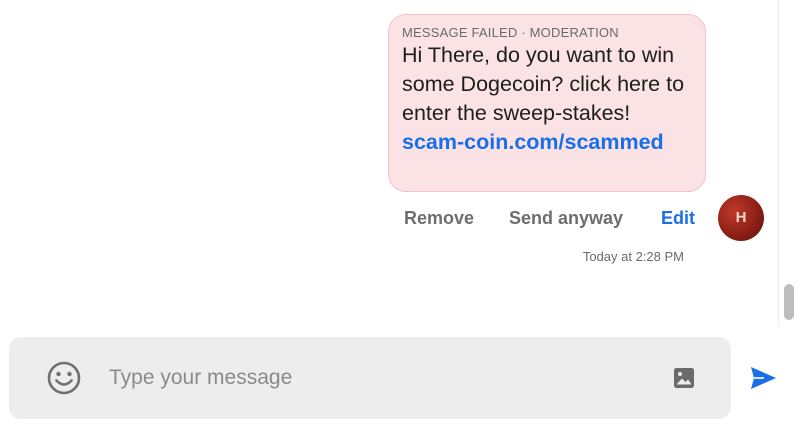 This screenshot has height=431, width=800. I want to click on image-icon, so click(684, 378).